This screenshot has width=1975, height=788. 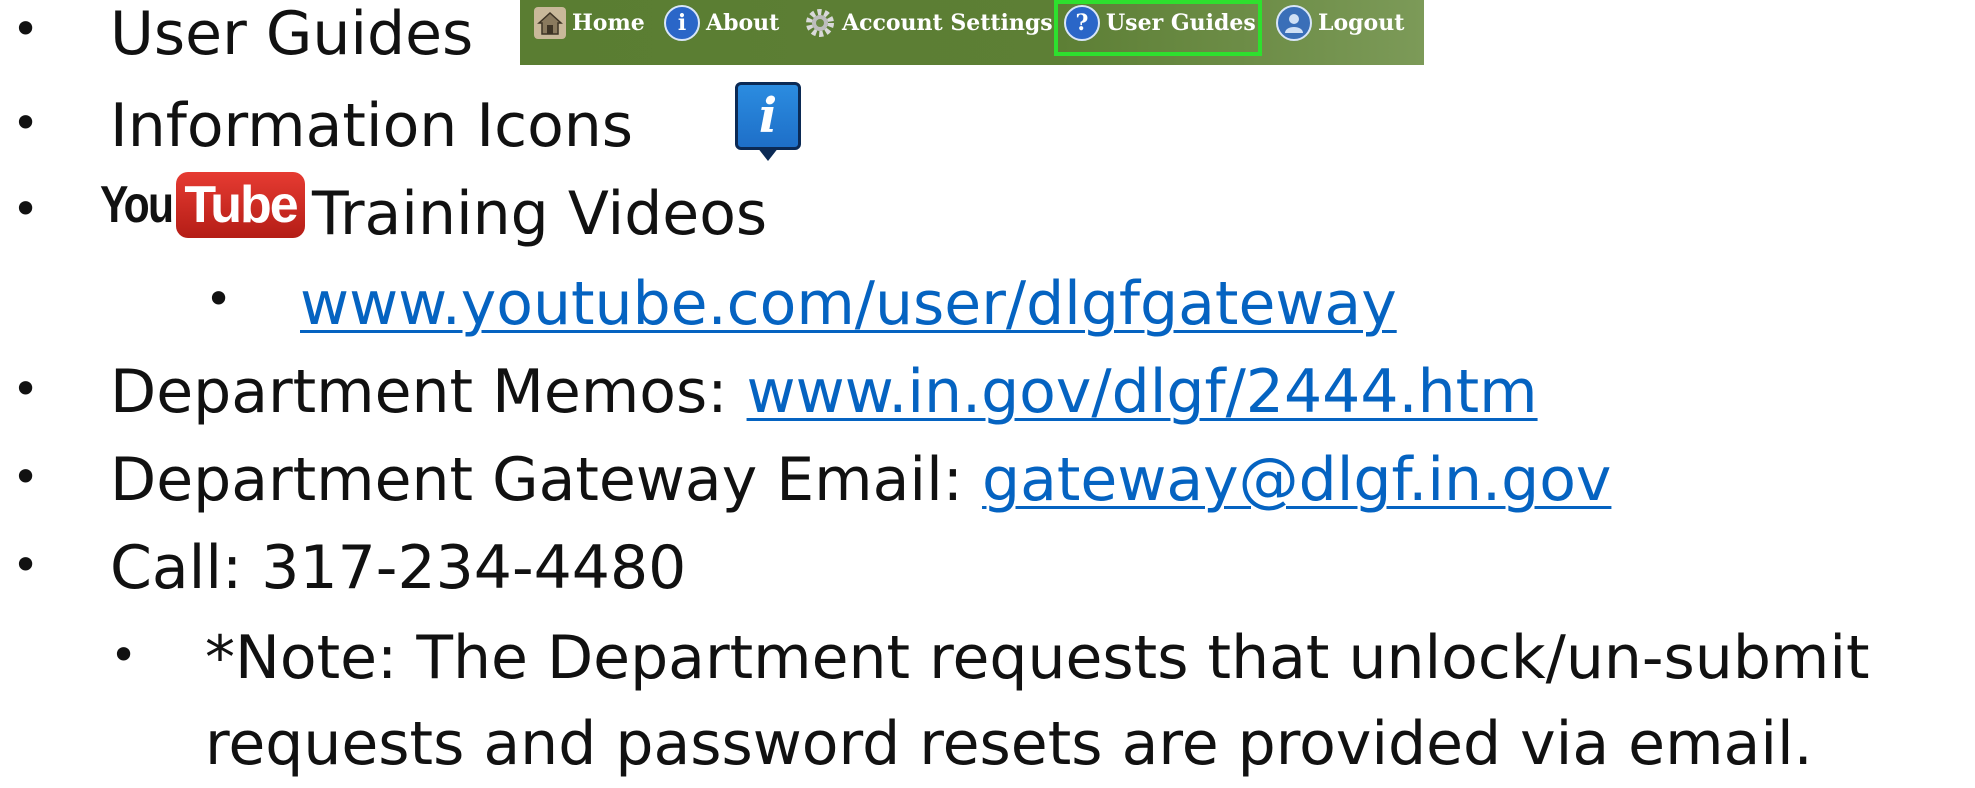 What do you see at coordinates (768, 116) in the screenshot?
I see `information-icon: i` at bounding box center [768, 116].